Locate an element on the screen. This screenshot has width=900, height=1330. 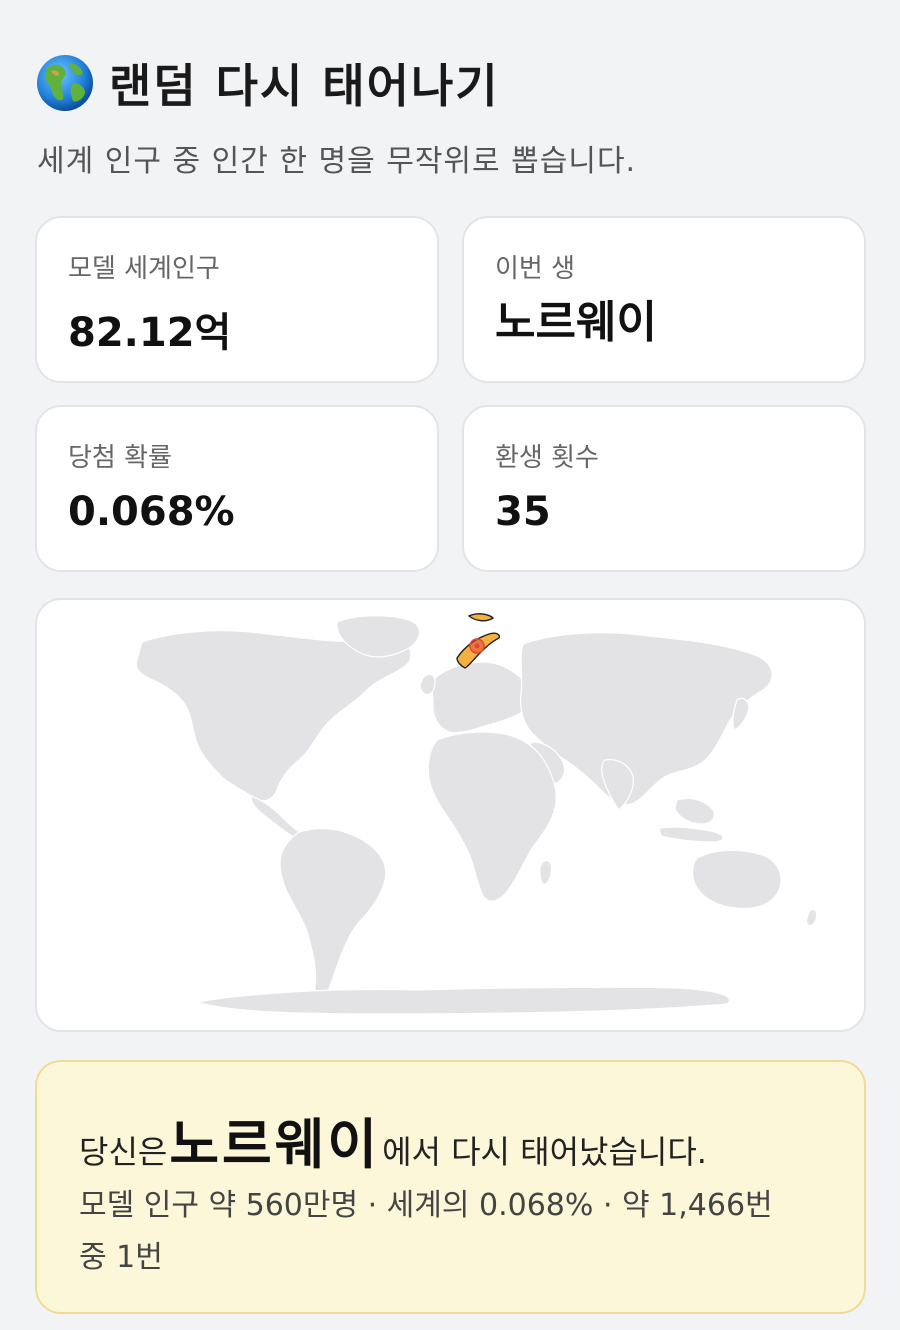
header: 랜덤 다시 태어나기 is located at coordinates (267, 83).